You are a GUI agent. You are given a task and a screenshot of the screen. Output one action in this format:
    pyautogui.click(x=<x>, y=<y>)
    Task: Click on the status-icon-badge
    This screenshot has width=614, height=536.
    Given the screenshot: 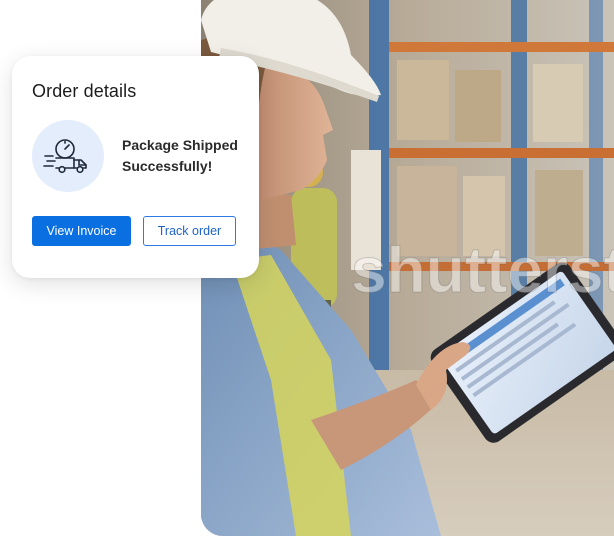 What is the action you would take?
    pyautogui.click(x=68, y=156)
    